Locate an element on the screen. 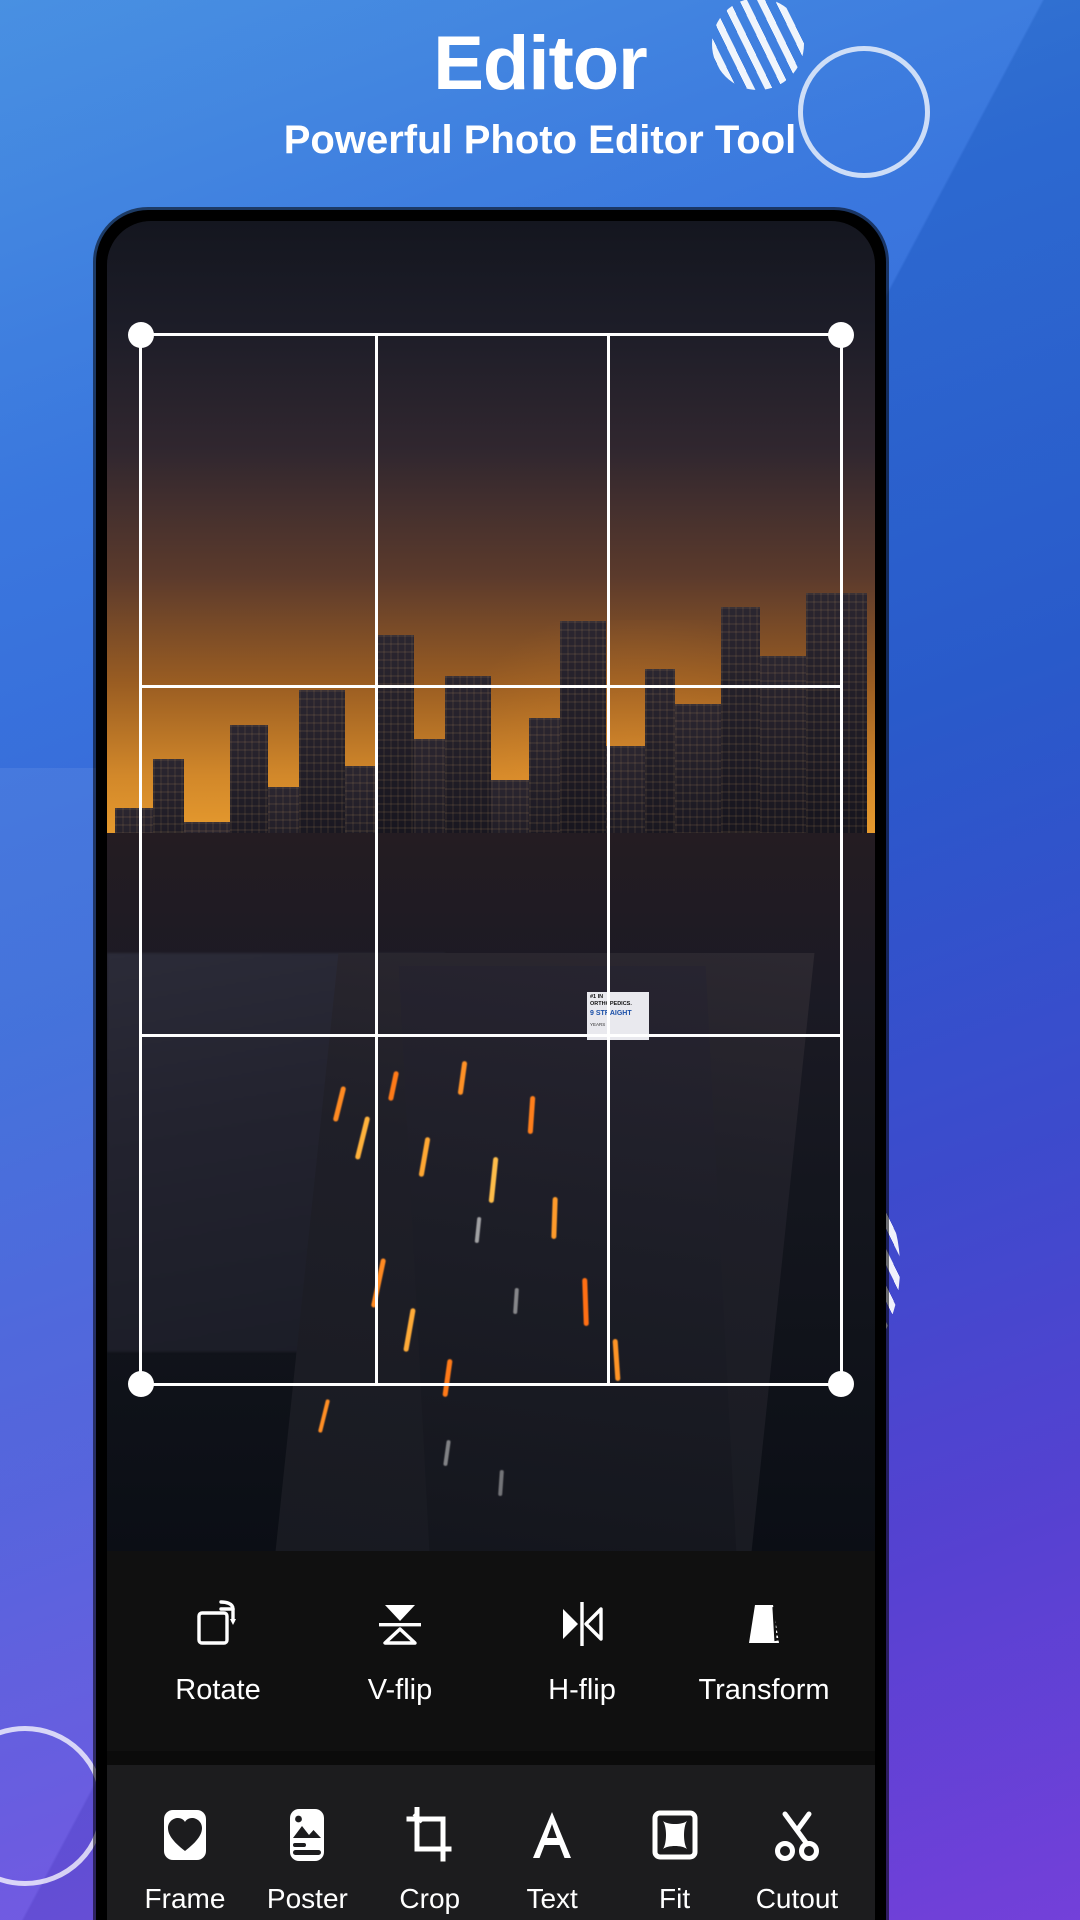 The height and width of the screenshot is (1920, 1080). scissors-icon is located at coordinates (797, 1835).